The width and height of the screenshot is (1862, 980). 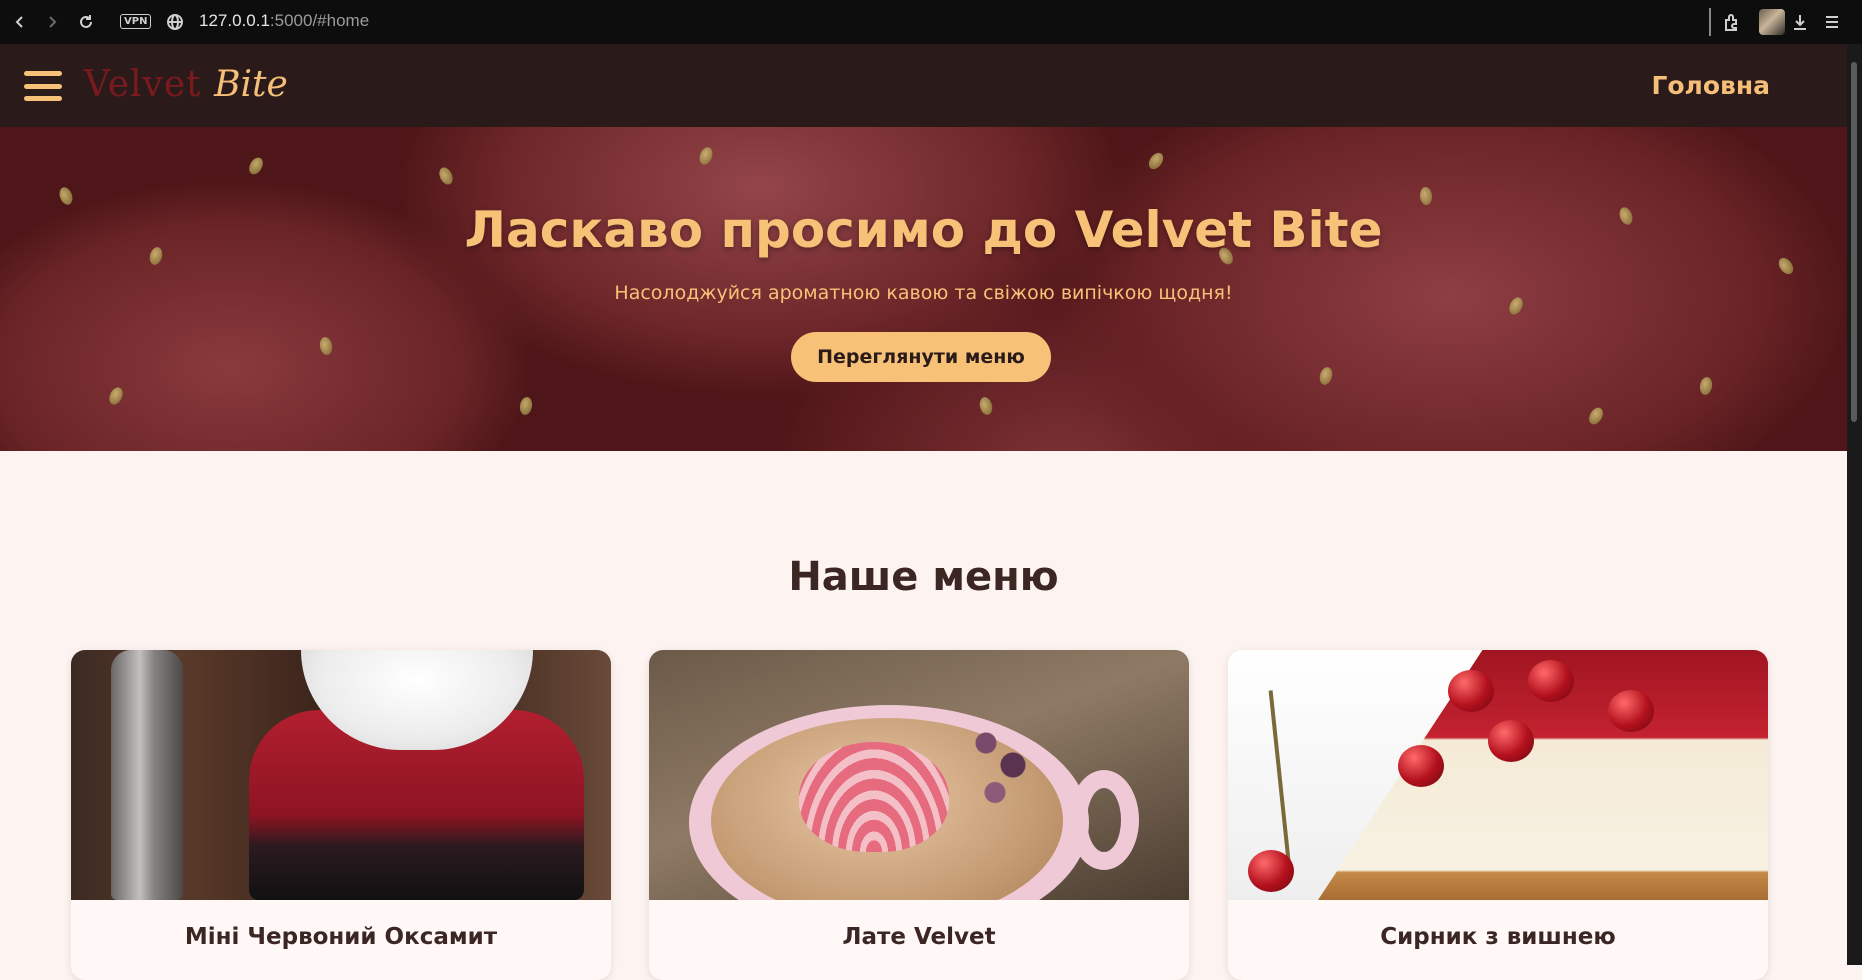 I want to click on latte-art-illustration, so click(x=874, y=797).